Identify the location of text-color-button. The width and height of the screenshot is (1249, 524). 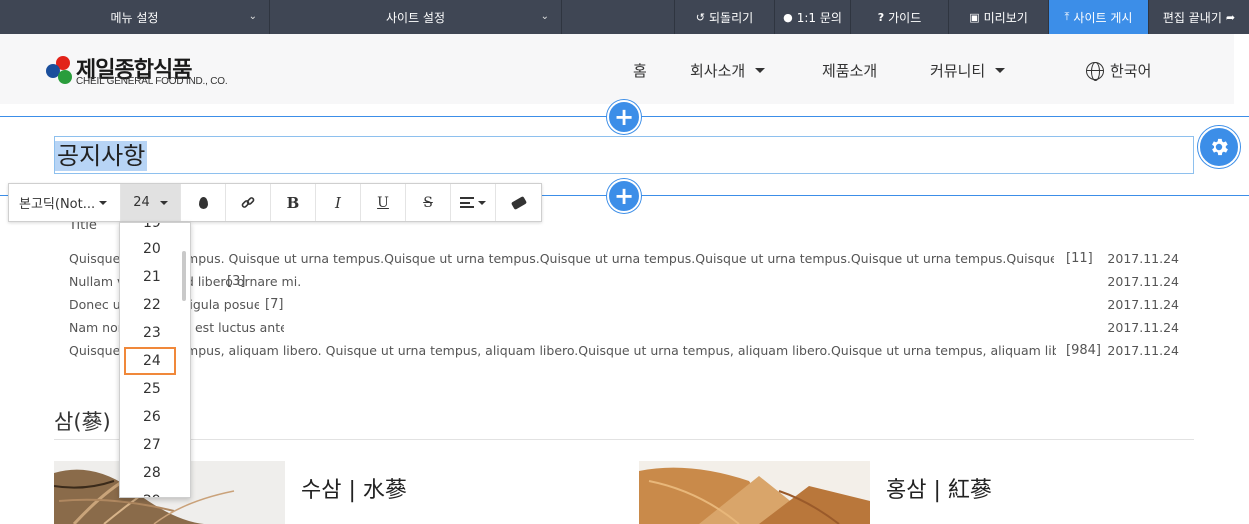
(203, 202).